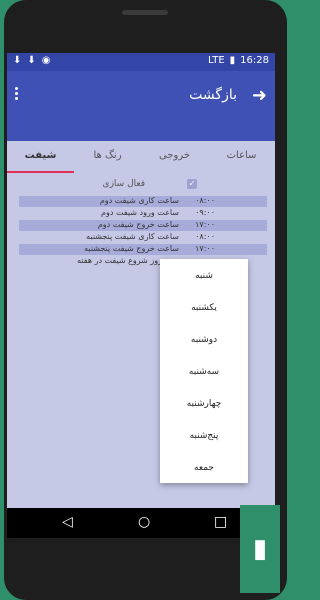 The height and width of the screenshot is (600, 320). I want to click on setting-row: ساعت کاری شیفت پنجشنبه ۰۸:۰۰, so click(143, 237).